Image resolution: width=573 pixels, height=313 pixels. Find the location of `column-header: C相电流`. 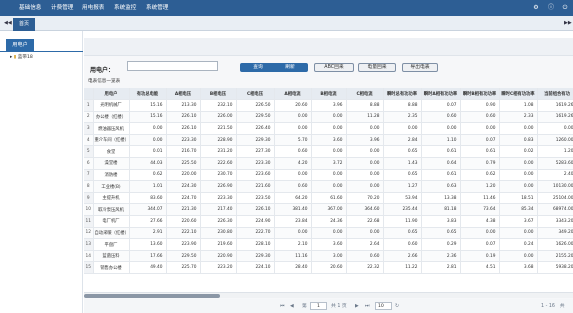

column-header: C相电流 is located at coordinates (365, 94).